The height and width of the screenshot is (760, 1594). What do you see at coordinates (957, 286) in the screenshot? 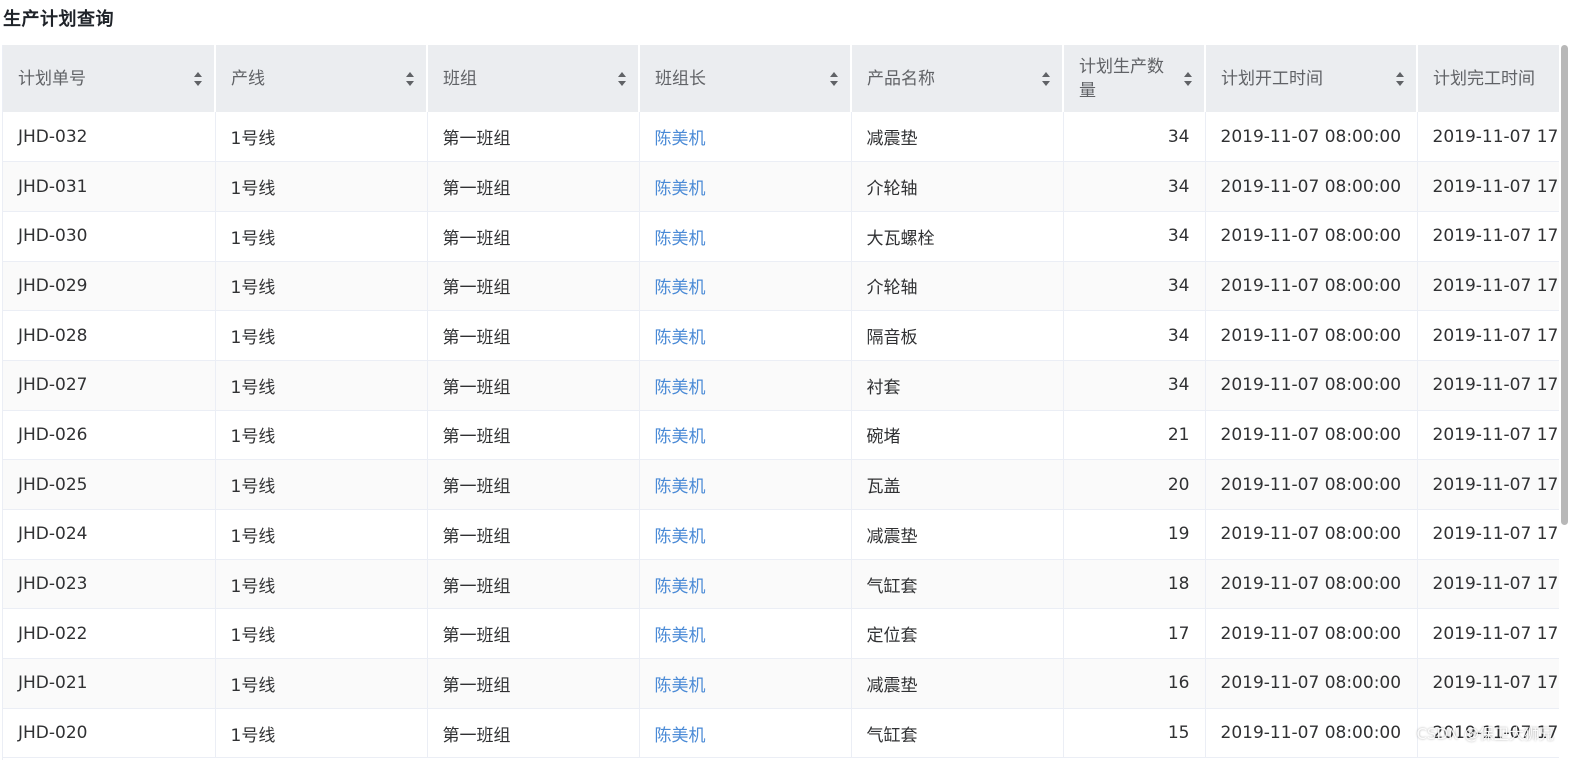
I see `cell-product-name: 介轮轴` at bounding box center [957, 286].